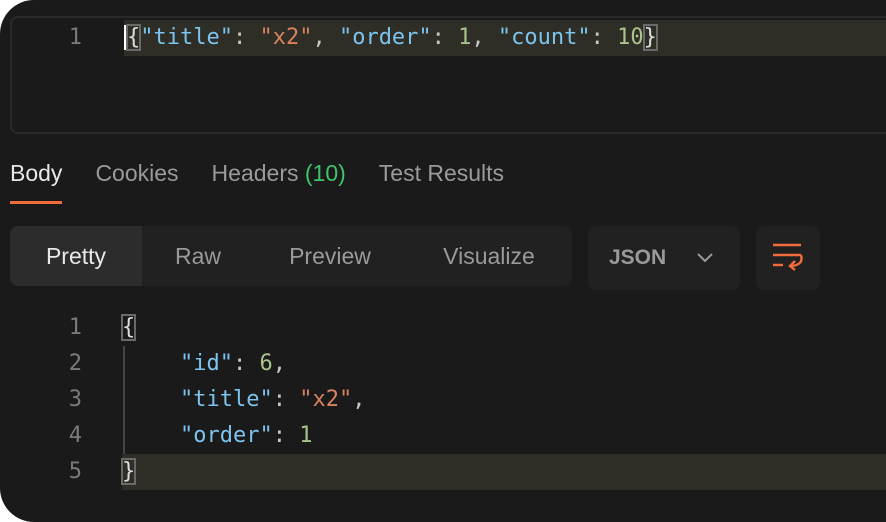 The width and height of the screenshot is (886, 522). What do you see at coordinates (638, 257) in the screenshot?
I see `format-selected: JSON` at bounding box center [638, 257].